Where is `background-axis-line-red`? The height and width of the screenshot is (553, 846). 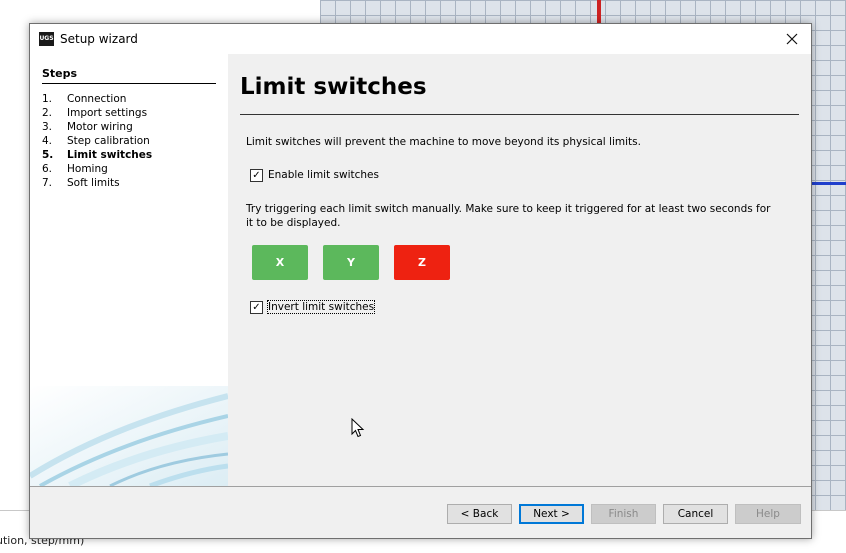
background-axis-line-red is located at coordinates (599, 12).